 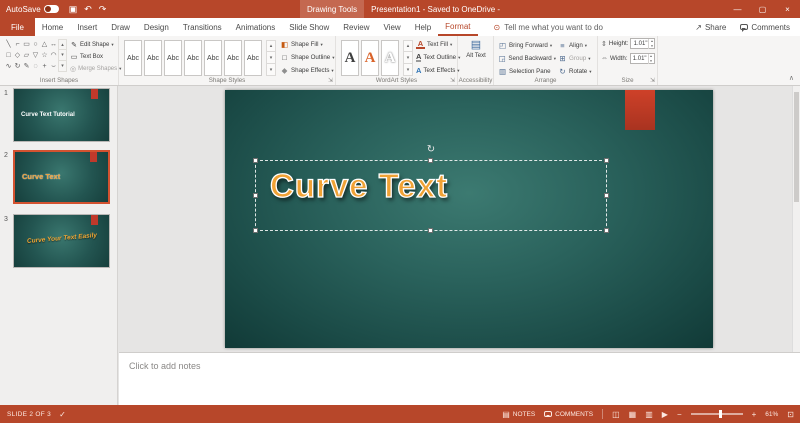 What do you see at coordinates (568, 414) in the screenshot?
I see `comments-toggle-button: COMMENTS` at bounding box center [568, 414].